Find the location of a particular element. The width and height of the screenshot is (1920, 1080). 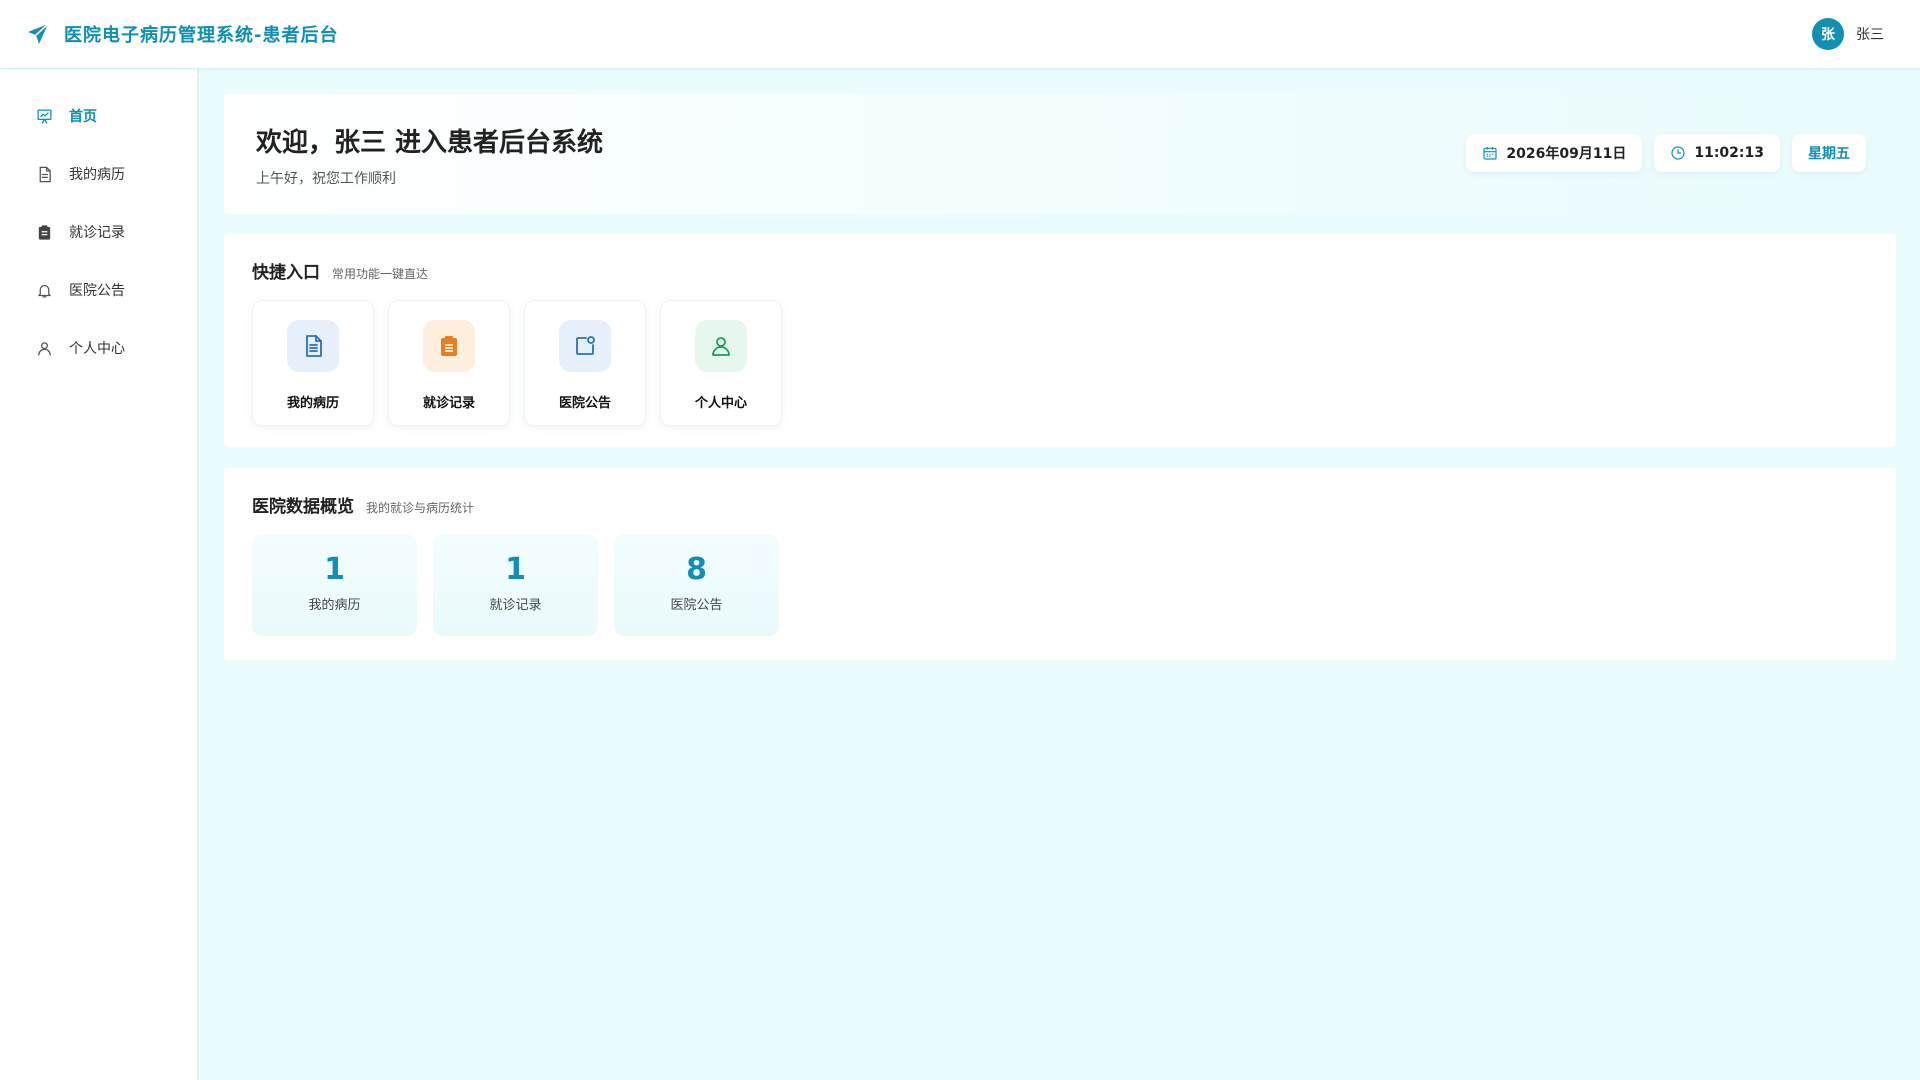

welcome-subtitle: 上午好，祝您工作顺利 is located at coordinates (326, 179).